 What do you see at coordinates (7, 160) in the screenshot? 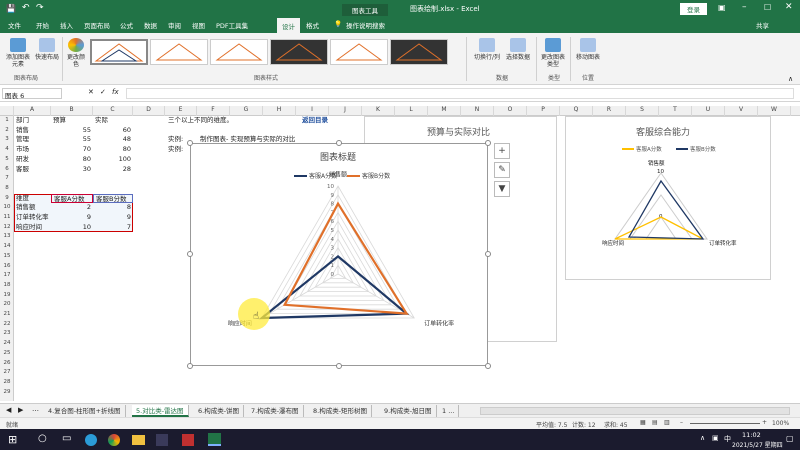
I see `row-header: 5` at bounding box center [7, 160].